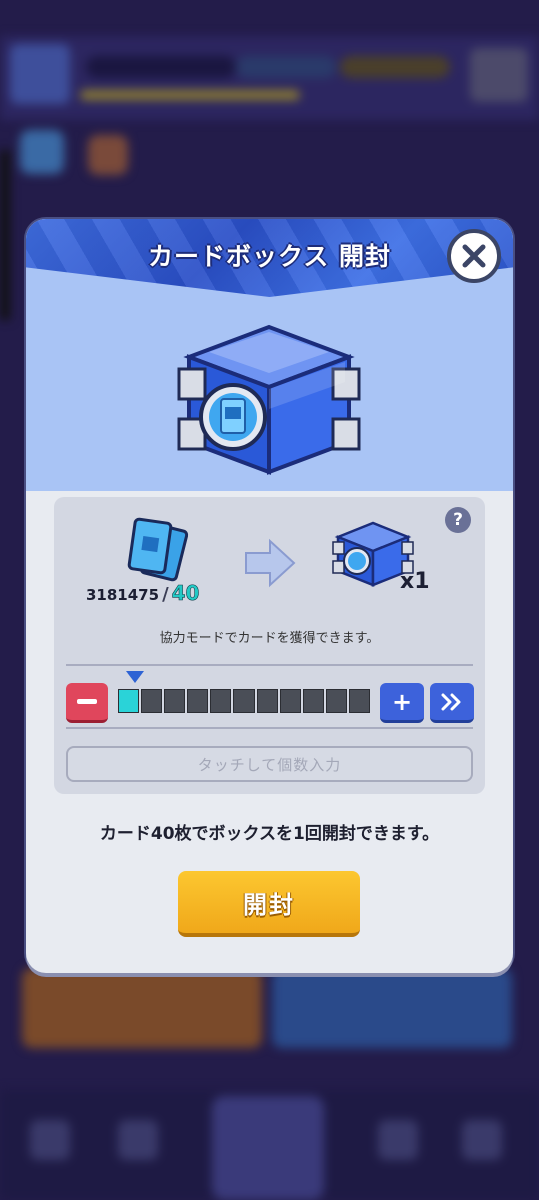  What do you see at coordinates (458, 520) in the screenshot?
I see `help-icon: ?` at bounding box center [458, 520].